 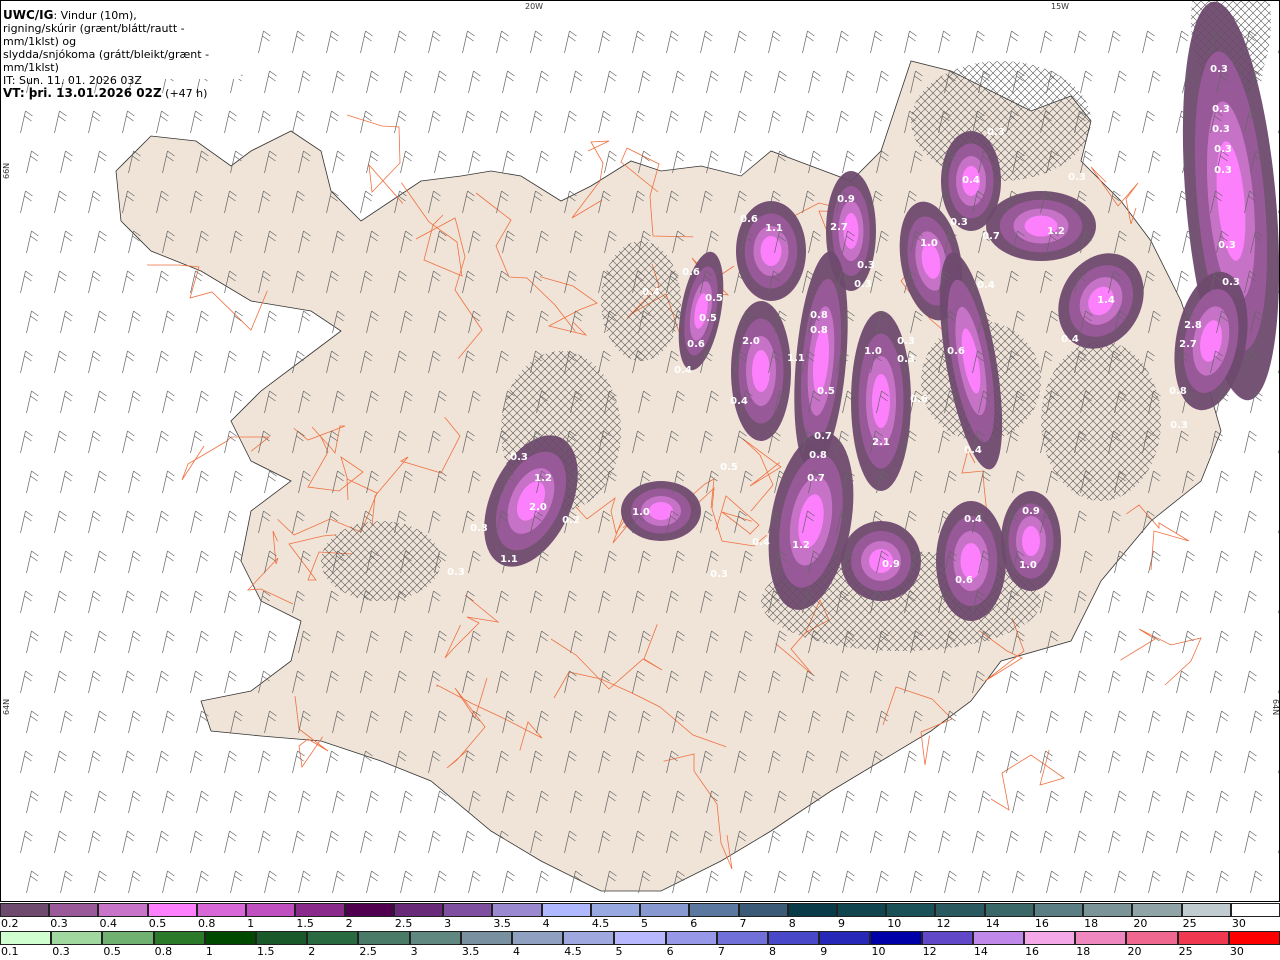 I want to click on precip-value-label: 1.2, so click(x=801, y=545).